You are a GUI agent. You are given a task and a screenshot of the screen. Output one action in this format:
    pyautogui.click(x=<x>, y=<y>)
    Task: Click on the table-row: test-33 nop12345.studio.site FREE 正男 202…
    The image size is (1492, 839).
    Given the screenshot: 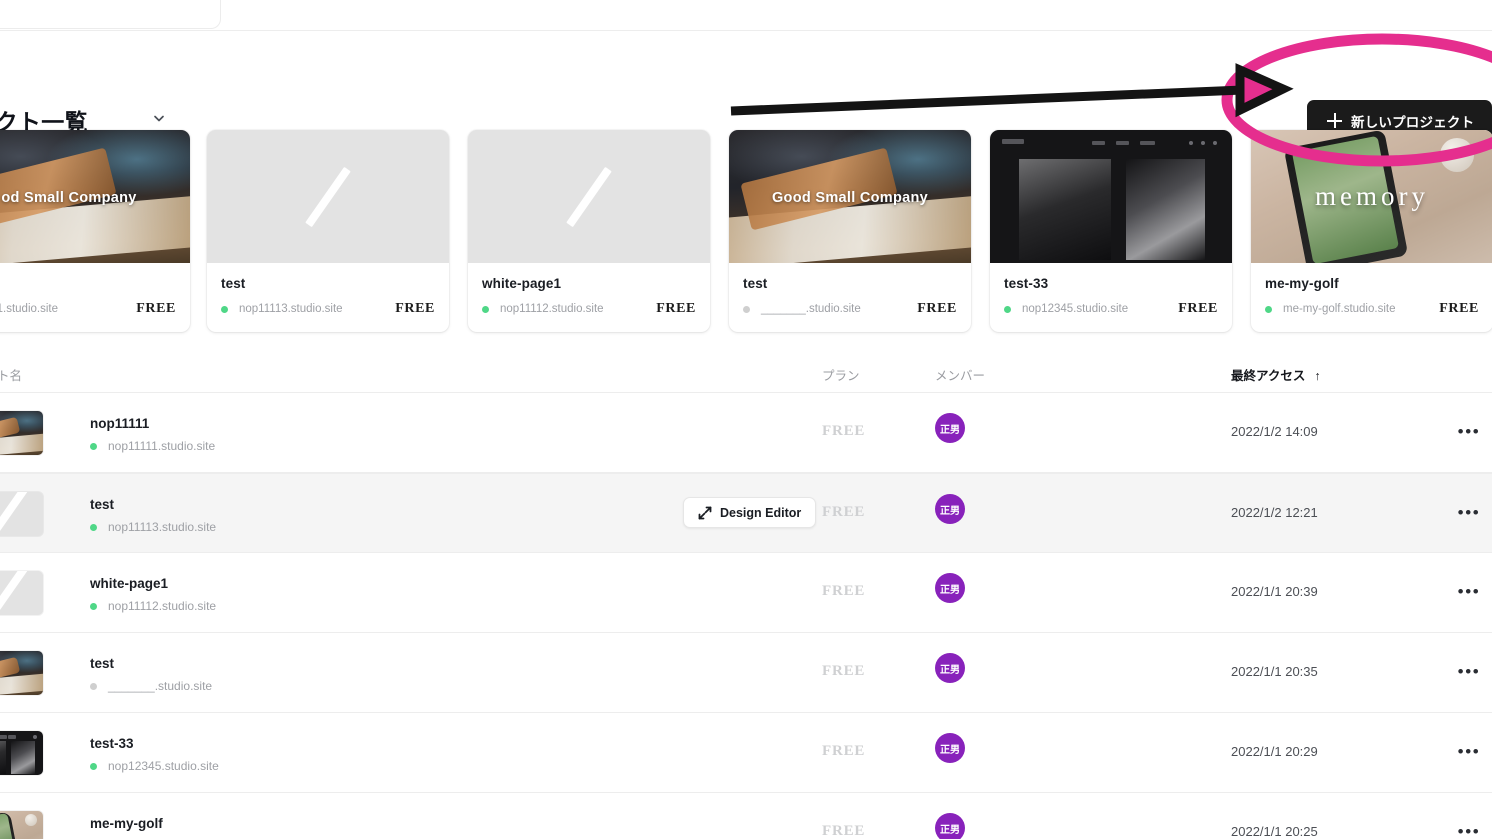 What is the action you would take?
    pyautogui.click(x=746, y=753)
    